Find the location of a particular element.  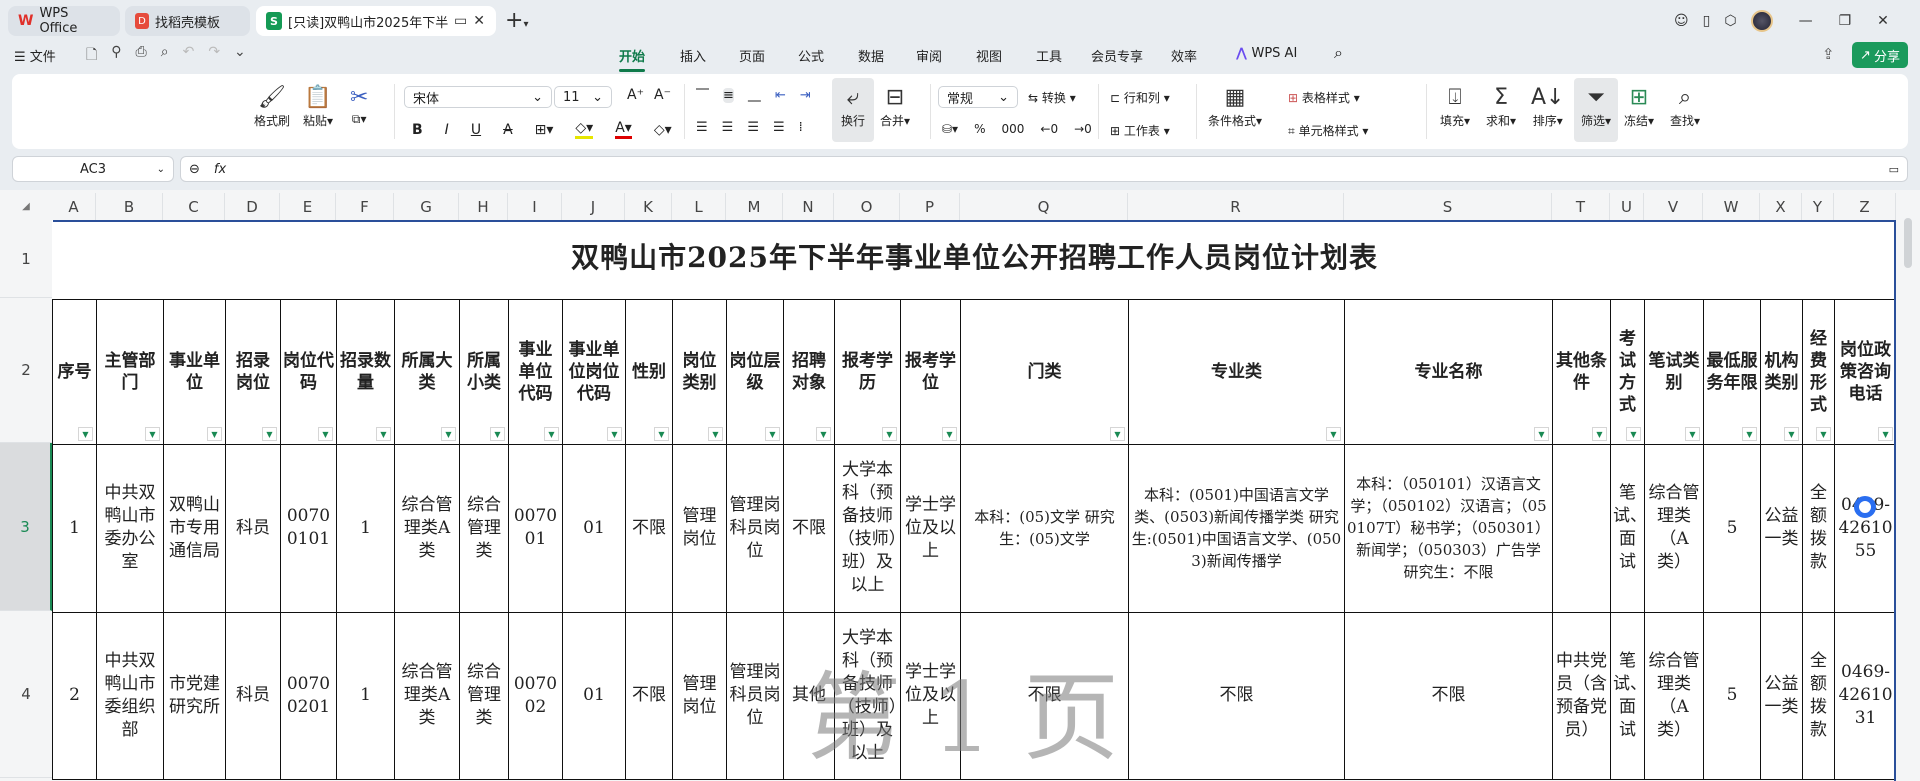

header-cell: 专业名称 ▼ is located at coordinates (1448, 371).